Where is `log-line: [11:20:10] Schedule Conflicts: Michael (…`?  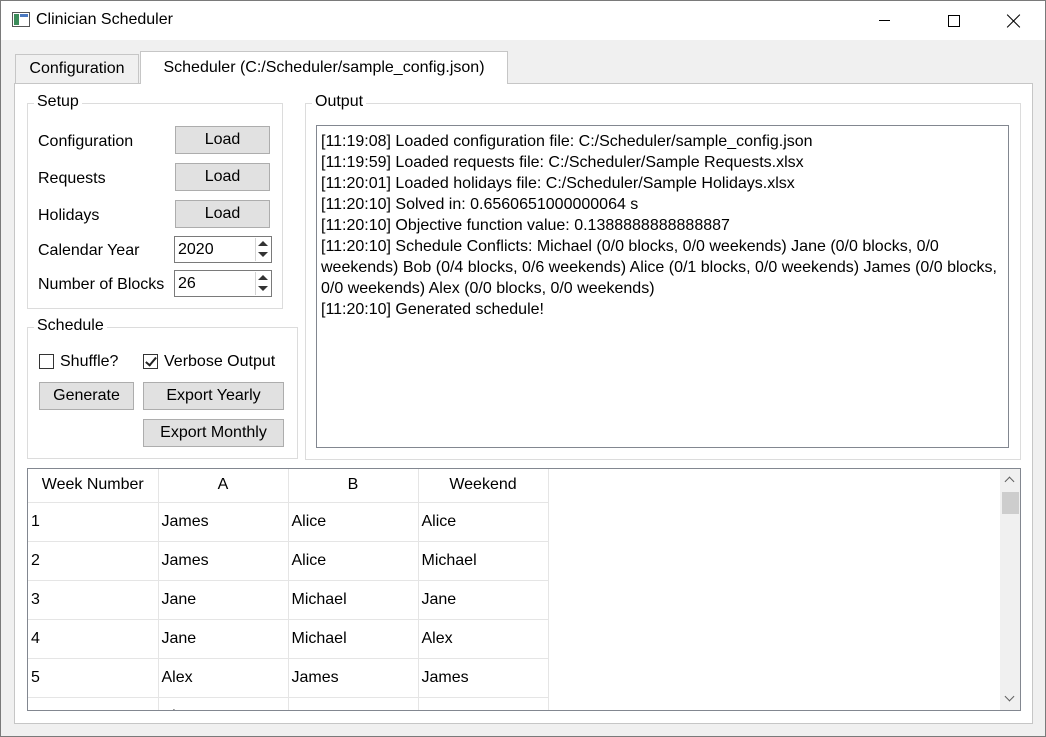 log-line: [11:20:10] Schedule Conflicts: Michael (… is located at coordinates (659, 267).